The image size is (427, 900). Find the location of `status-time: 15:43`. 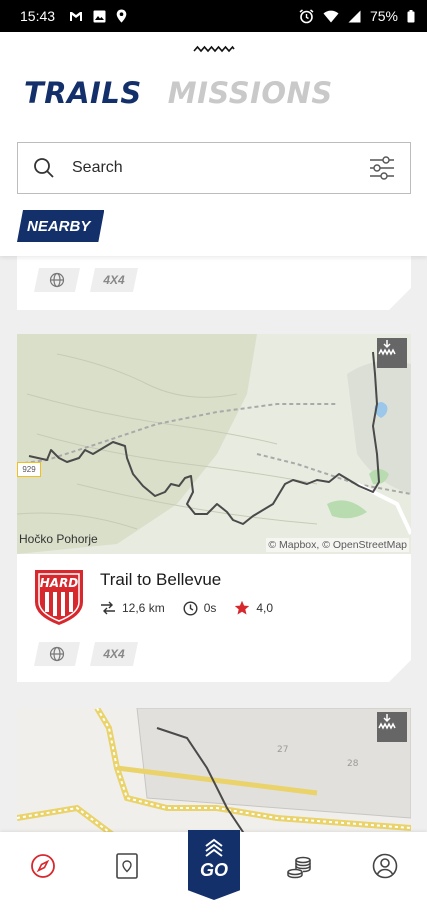

status-time: 15:43 is located at coordinates (38, 16).